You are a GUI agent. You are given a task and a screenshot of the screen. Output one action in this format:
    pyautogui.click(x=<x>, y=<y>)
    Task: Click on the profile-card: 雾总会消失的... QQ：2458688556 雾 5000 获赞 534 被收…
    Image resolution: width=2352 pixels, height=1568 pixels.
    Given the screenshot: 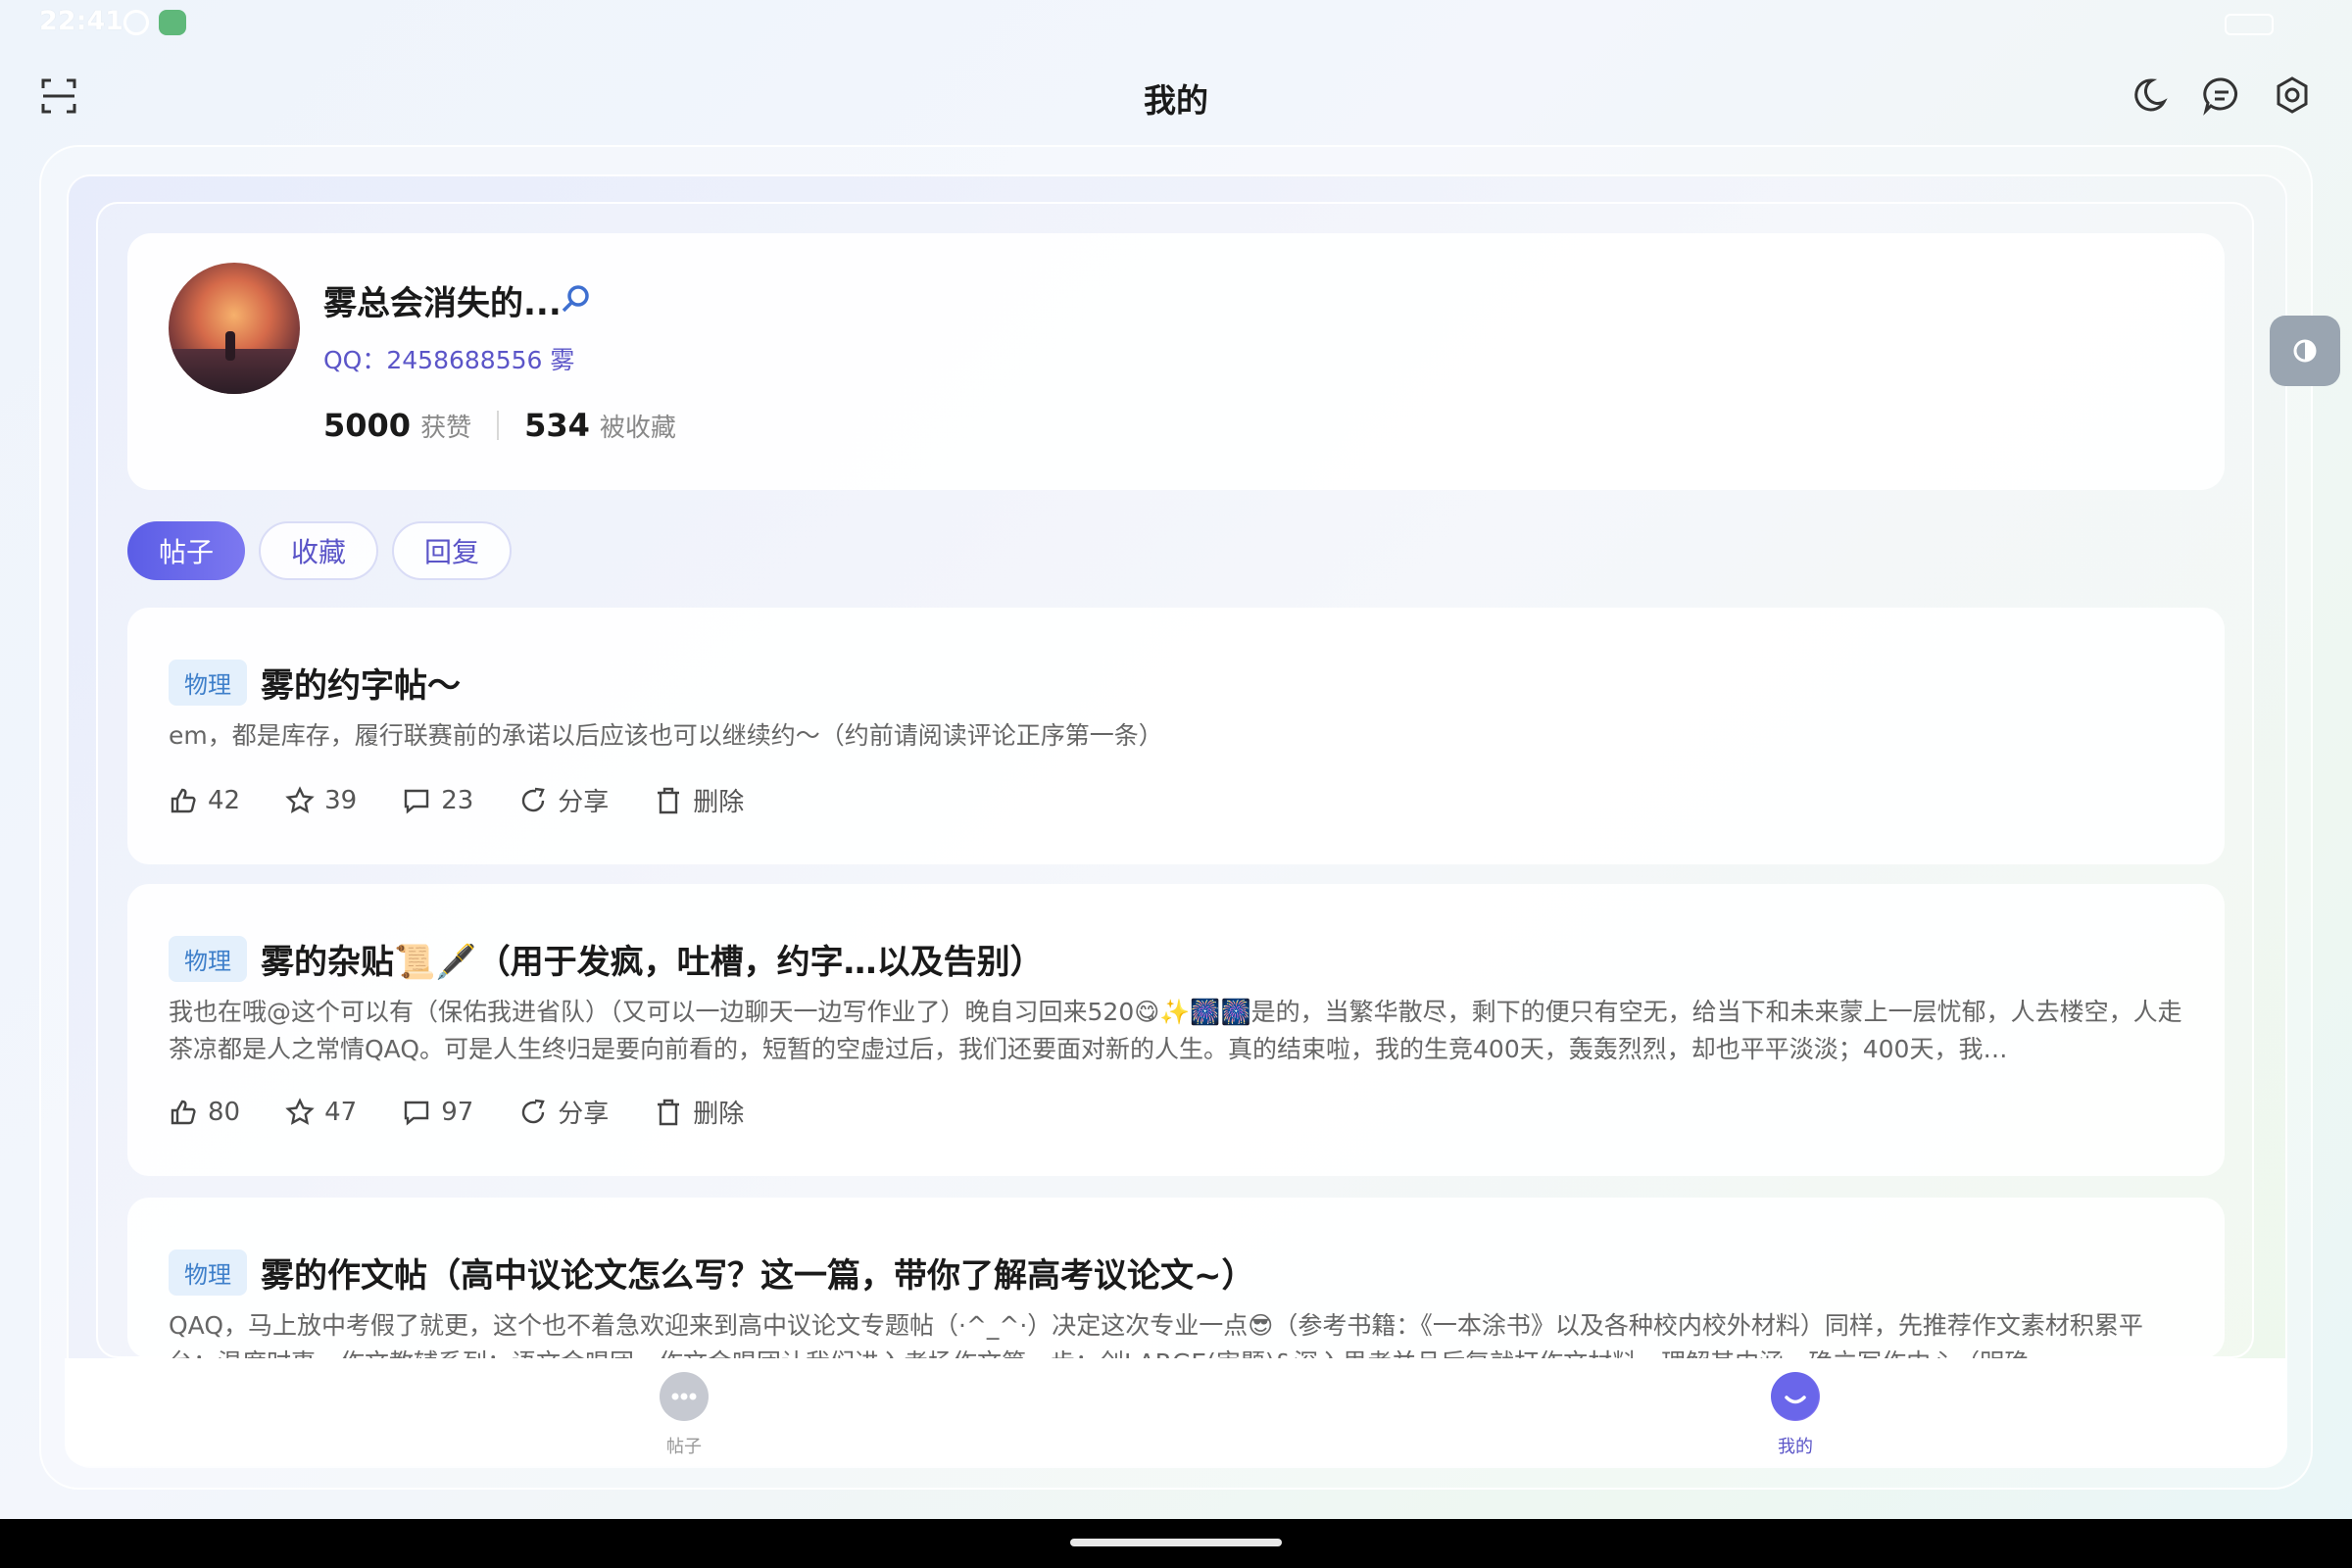 What is the action you would take?
    pyautogui.click(x=1176, y=361)
    